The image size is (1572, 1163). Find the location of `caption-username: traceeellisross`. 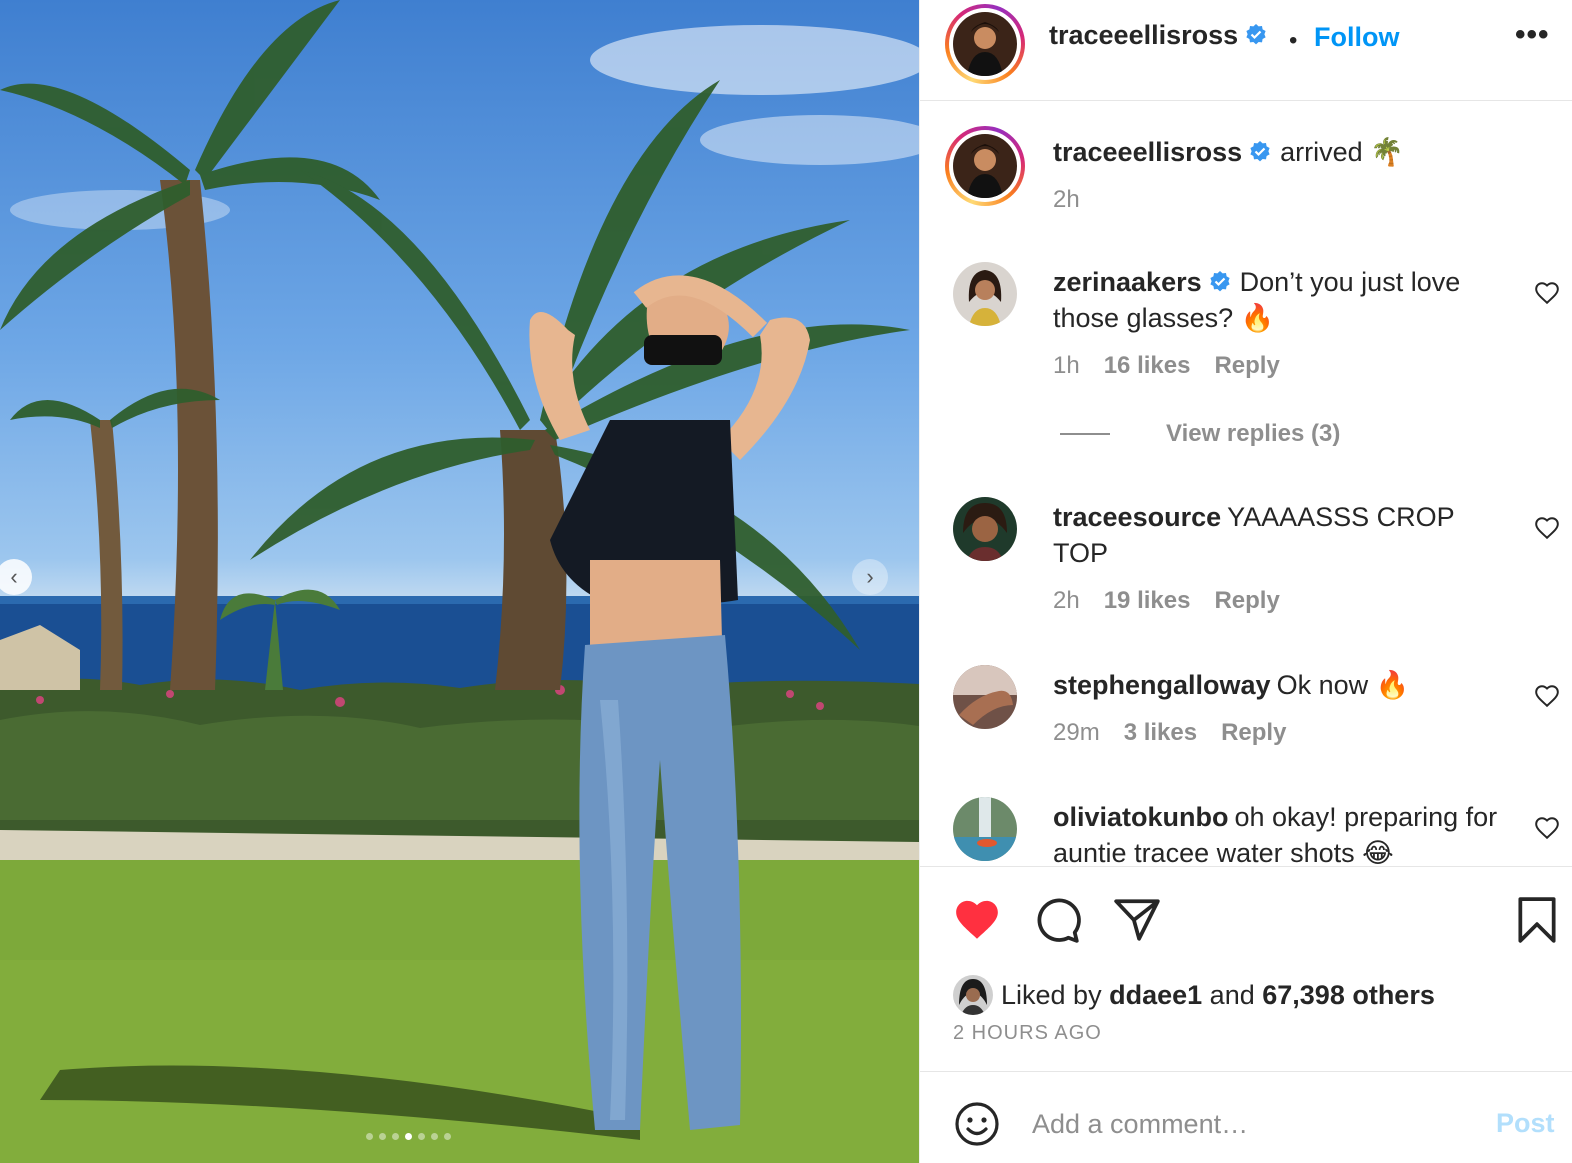

caption-username: traceeellisross is located at coordinates (1147, 152).